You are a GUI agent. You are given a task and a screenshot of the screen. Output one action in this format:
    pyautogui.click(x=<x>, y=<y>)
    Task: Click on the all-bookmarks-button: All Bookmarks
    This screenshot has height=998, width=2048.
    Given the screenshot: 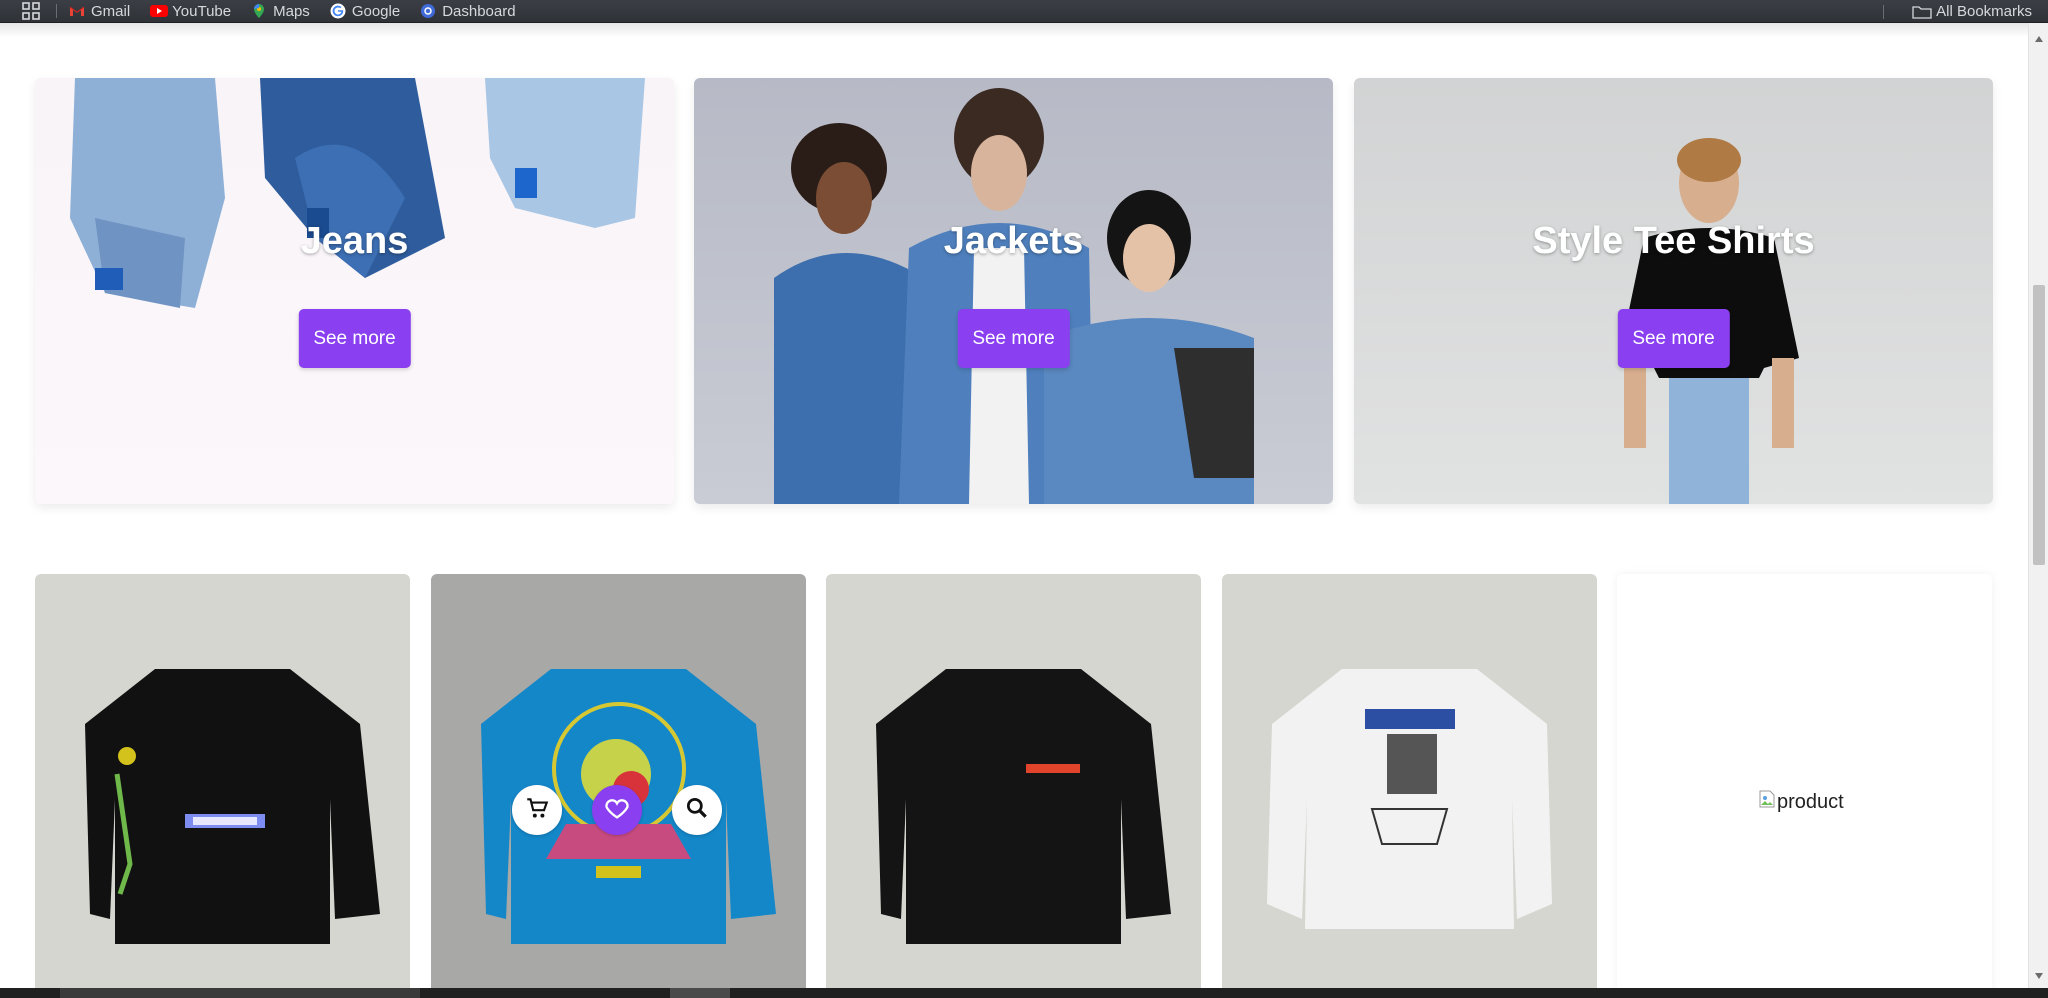 What is the action you would take?
    pyautogui.click(x=1972, y=11)
    